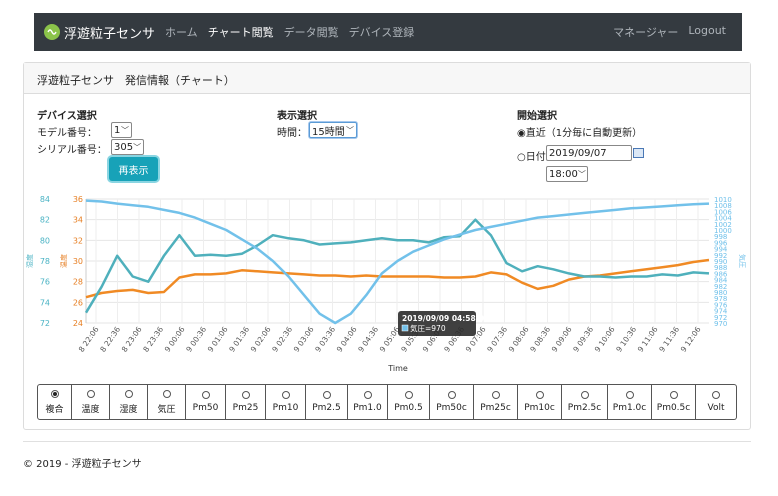  Describe the element at coordinates (674, 402) in the screenshot. I see `series-option: Pm0.5c` at that location.